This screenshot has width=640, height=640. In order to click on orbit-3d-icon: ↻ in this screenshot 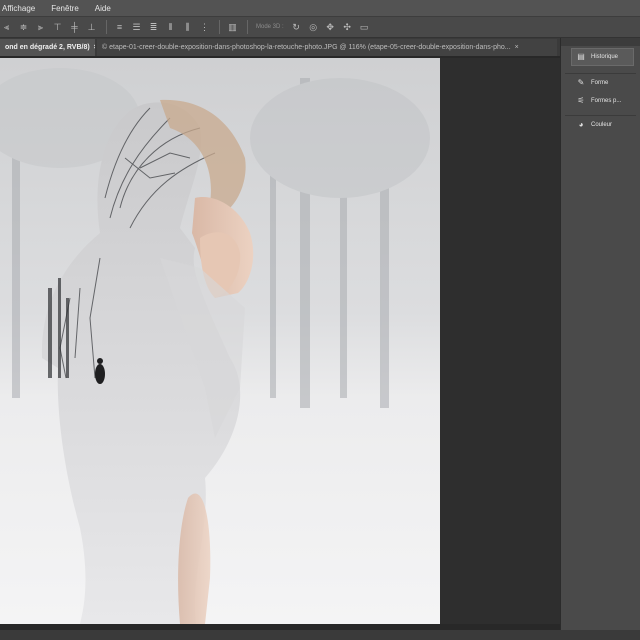, I will do `click(296, 27)`.